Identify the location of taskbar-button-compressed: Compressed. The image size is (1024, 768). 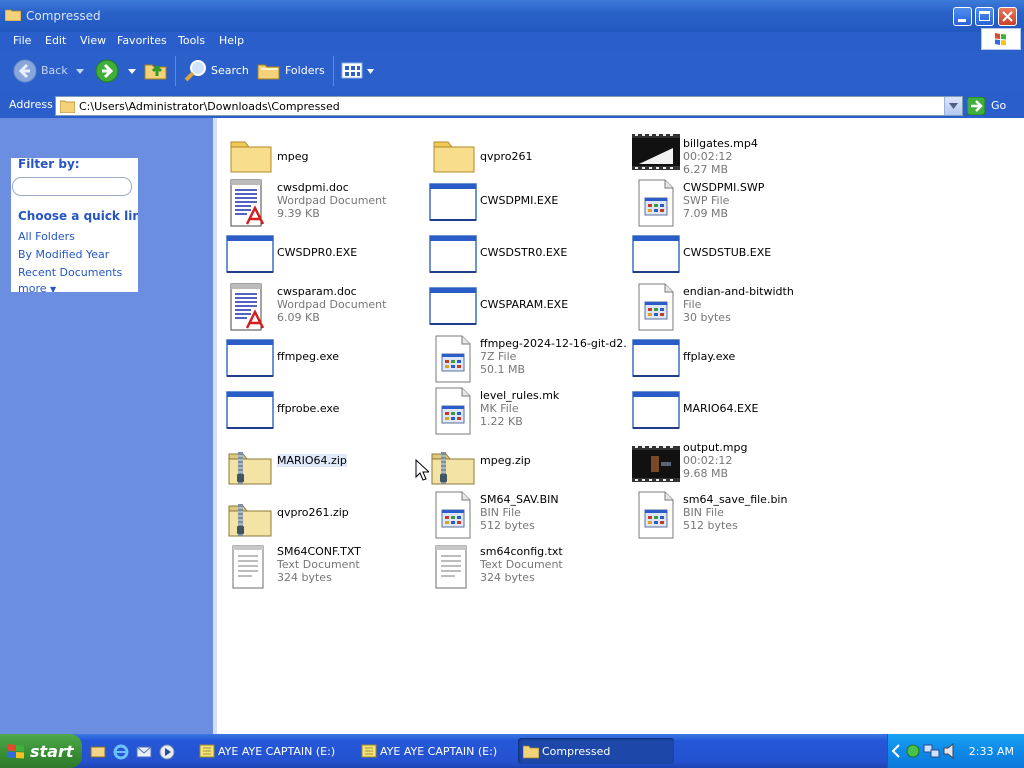
(596, 751).